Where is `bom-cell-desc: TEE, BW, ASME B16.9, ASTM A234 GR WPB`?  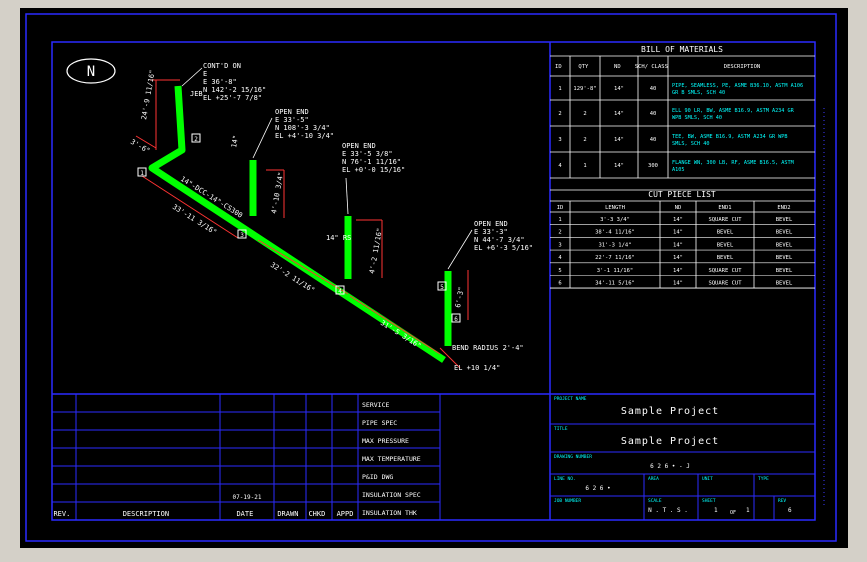
bom-cell-desc: TEE, BW, ASME B16.9, ASTM A234 GR WPB is located at coordinates (730, 137).